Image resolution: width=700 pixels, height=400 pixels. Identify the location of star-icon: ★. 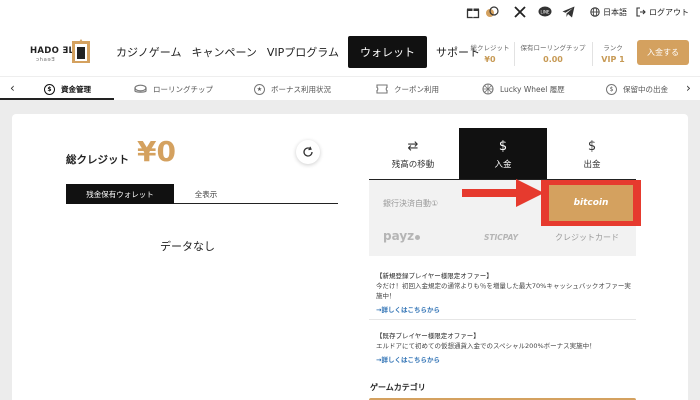
(259, 89).